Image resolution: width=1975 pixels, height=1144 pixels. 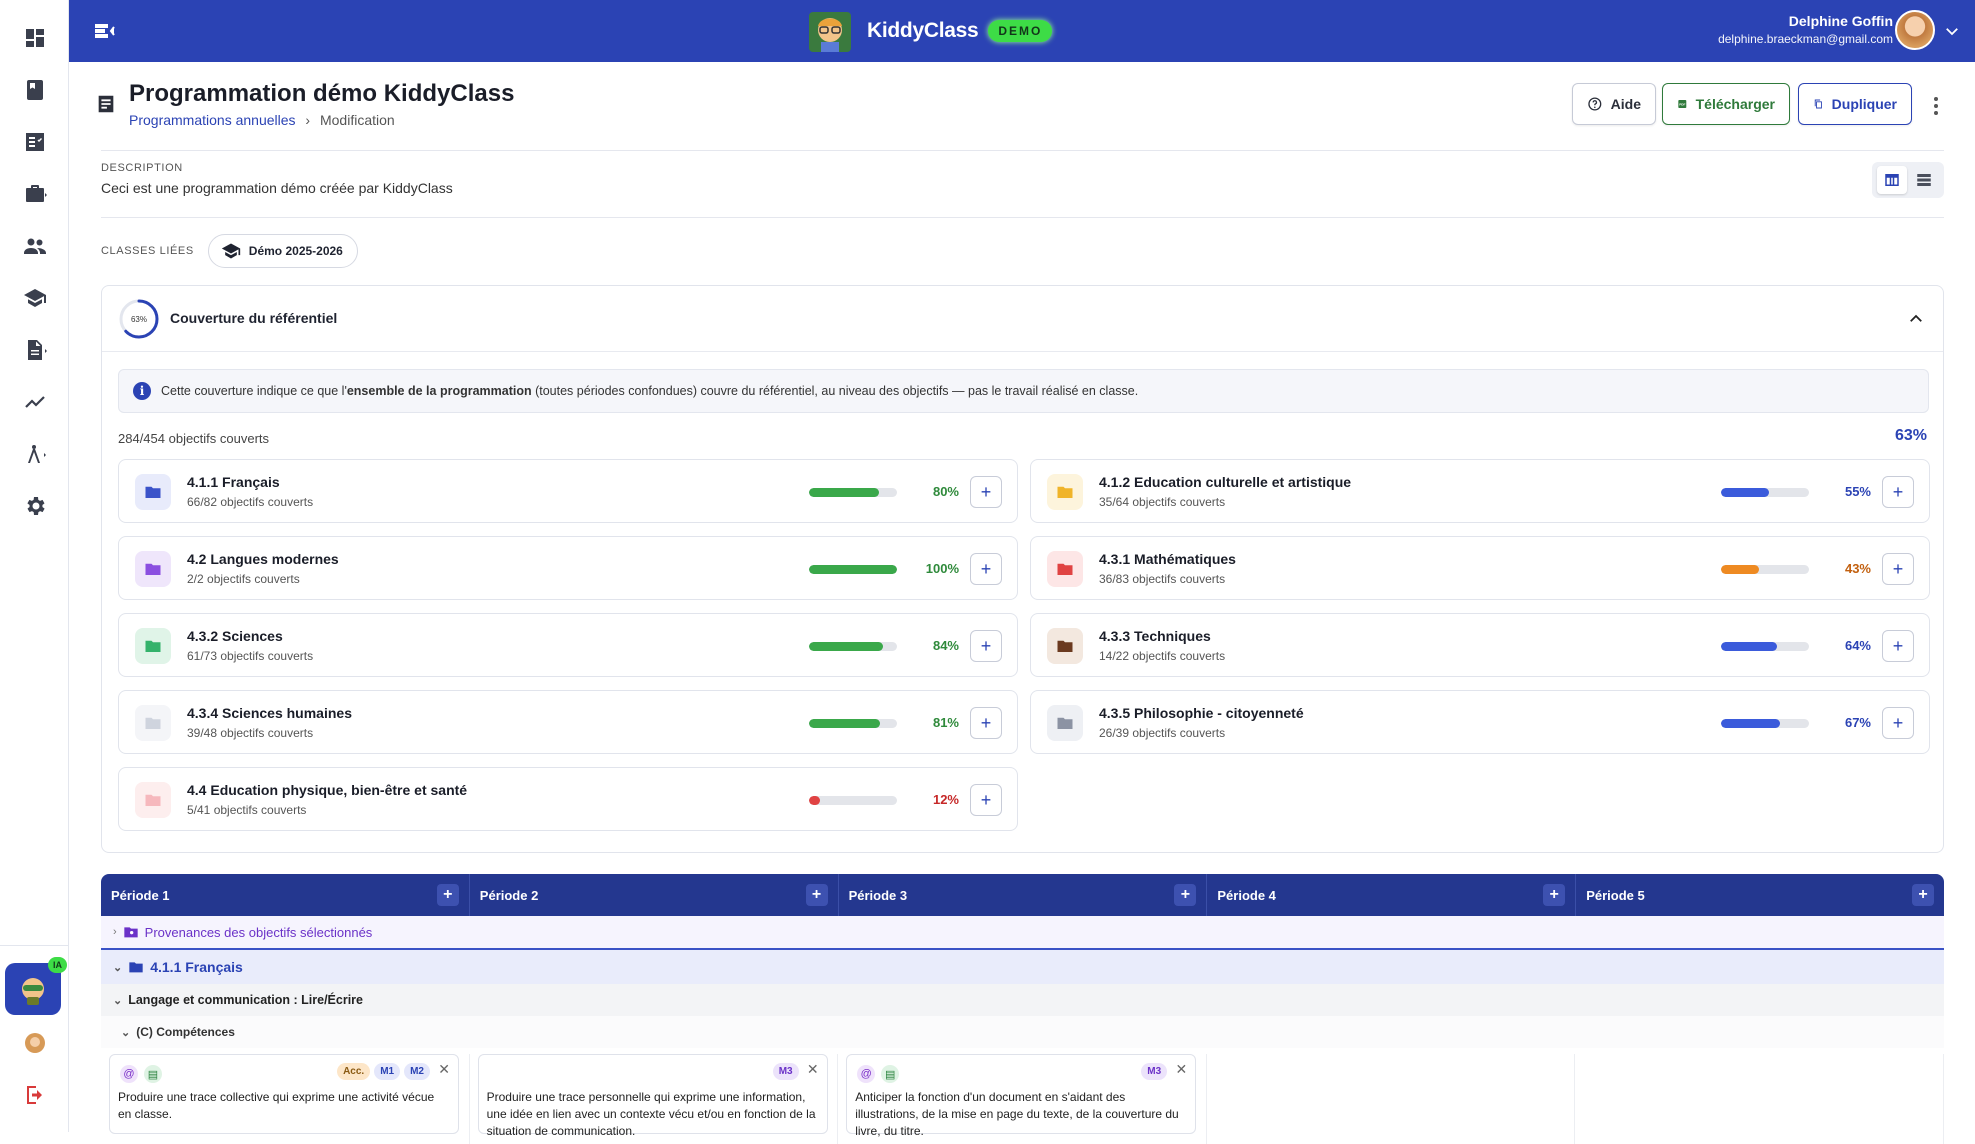 What do you see at coordinates (1022, 933) in the screenshot?
I see `provenances-row: › Provenances des objectifs sélectionnés` at bounding box center [1022, 933].